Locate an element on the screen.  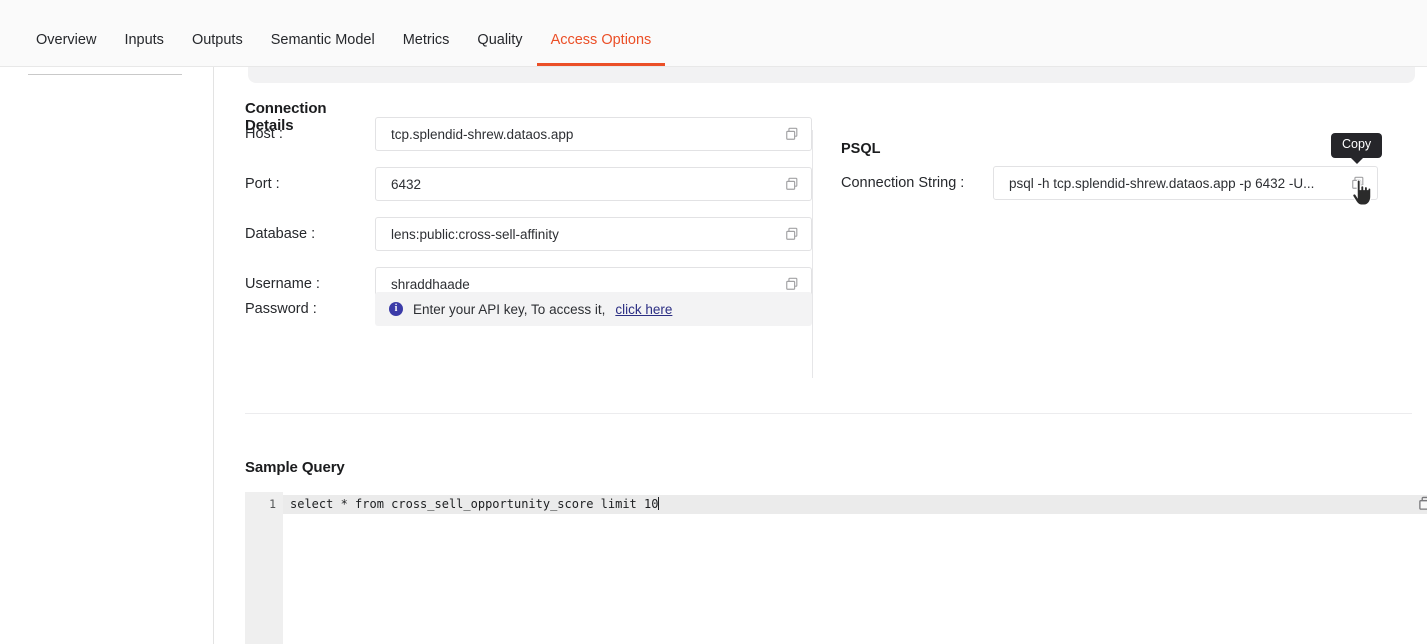
sample-query-title: Sample Query is located at coordinates (295, 467).